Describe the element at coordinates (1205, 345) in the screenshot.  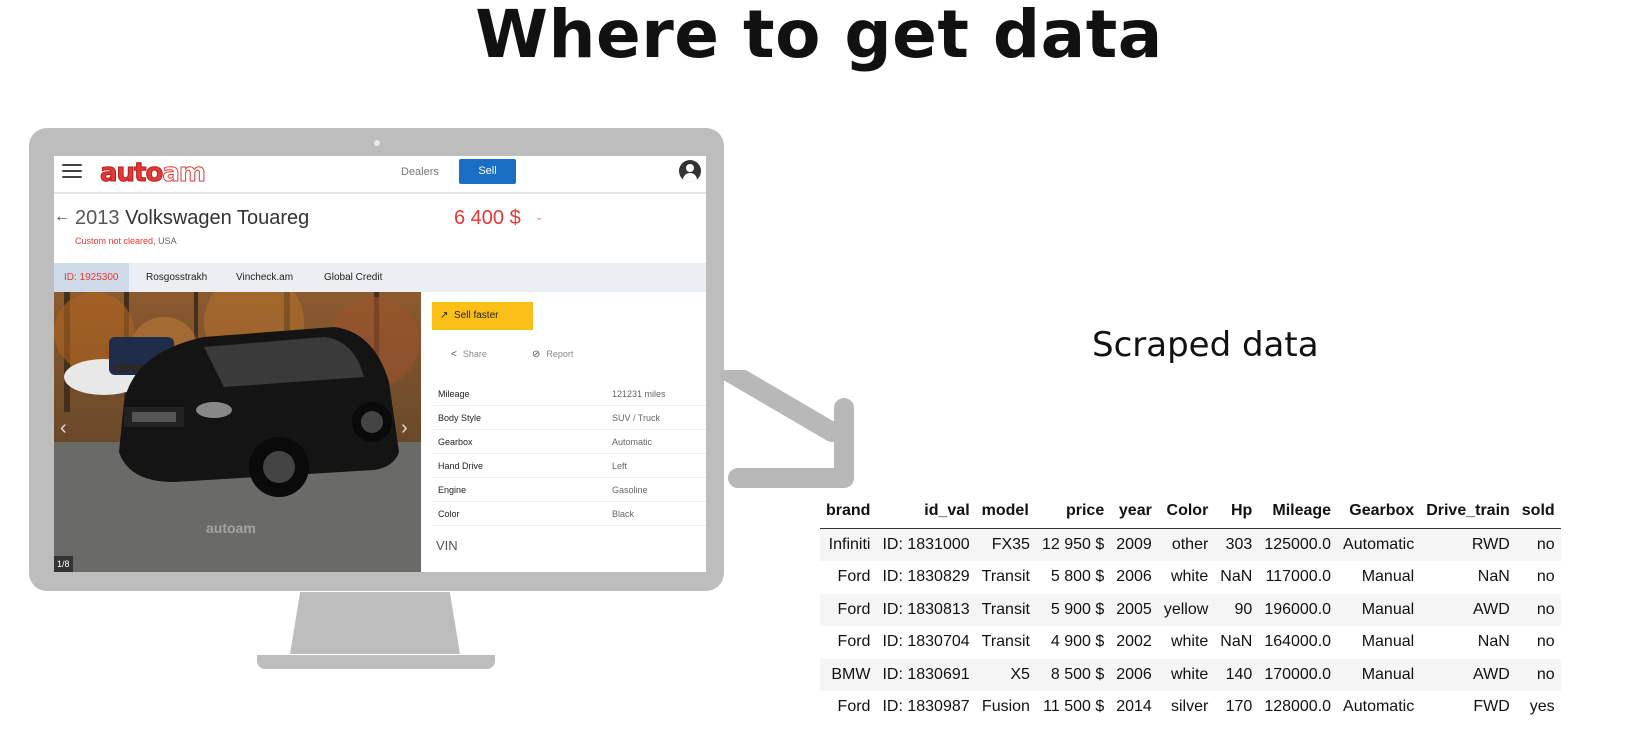
I see `scraped-data-label: Scraped data` at that location.